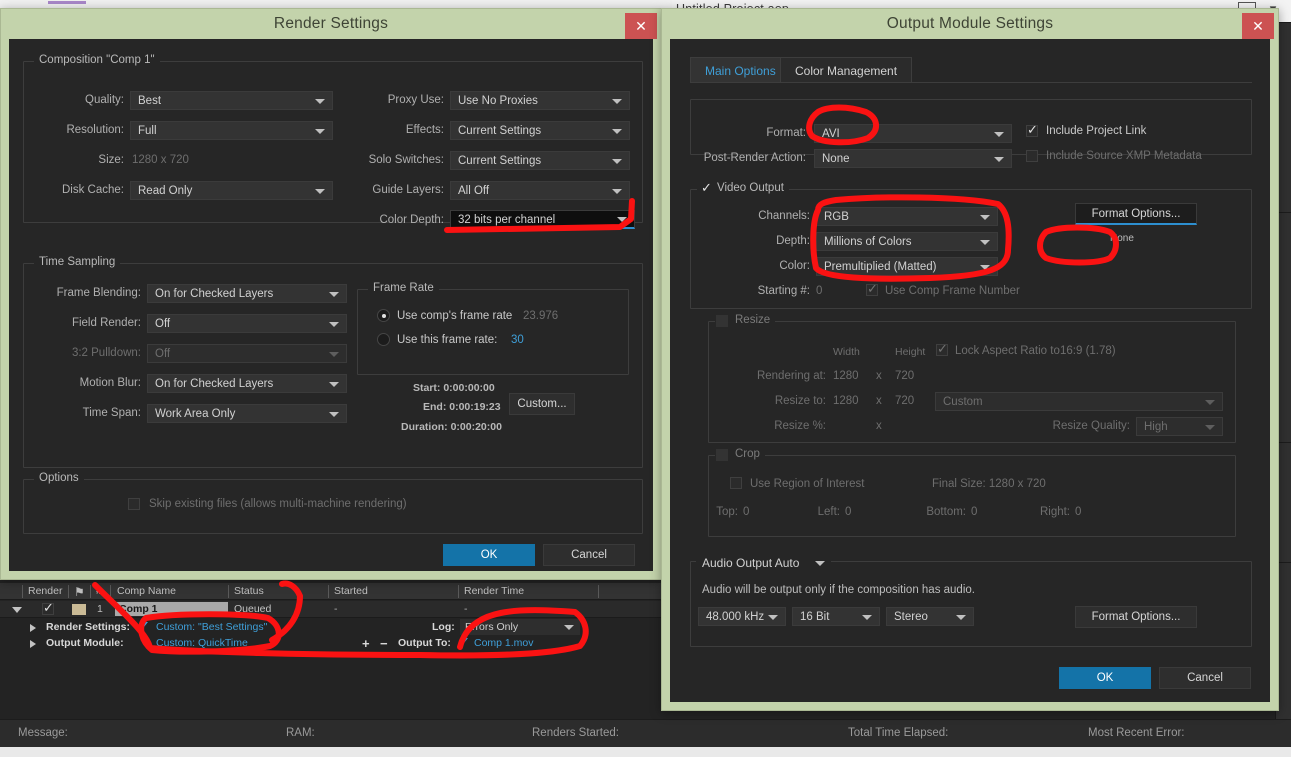 This screenshot has width=1291, height=757. I want to click on frame-blending-dropdown: On for Checked Layers, so click(247, 293).